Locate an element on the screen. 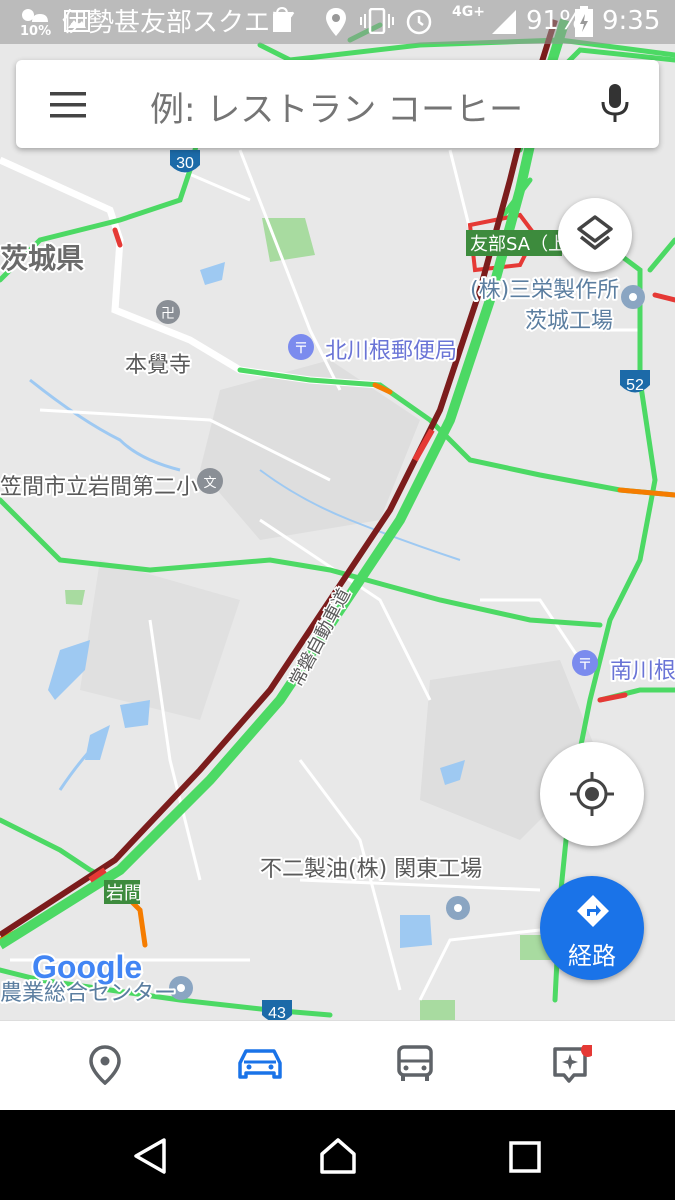  directions-icon is located at coordinates (593, 911).